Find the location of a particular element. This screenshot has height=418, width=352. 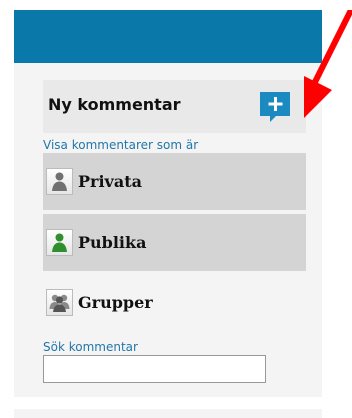

new-comment-row: Ny kommentar is located at coordinates (174, 106).